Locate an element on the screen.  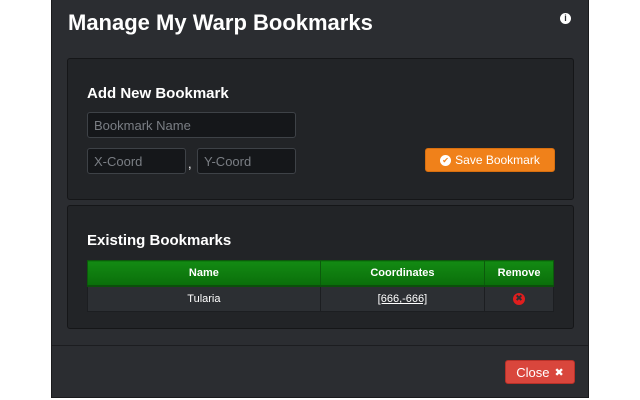
bookmark-remove-cell: ✖ is located at coordinates (519, 298).